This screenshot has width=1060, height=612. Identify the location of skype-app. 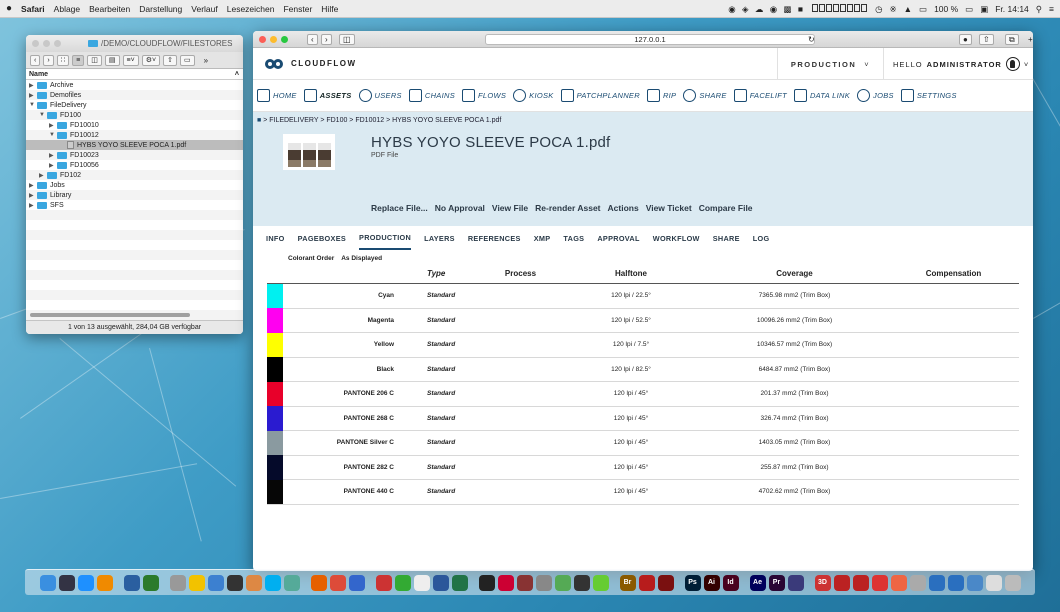
(272, 582).